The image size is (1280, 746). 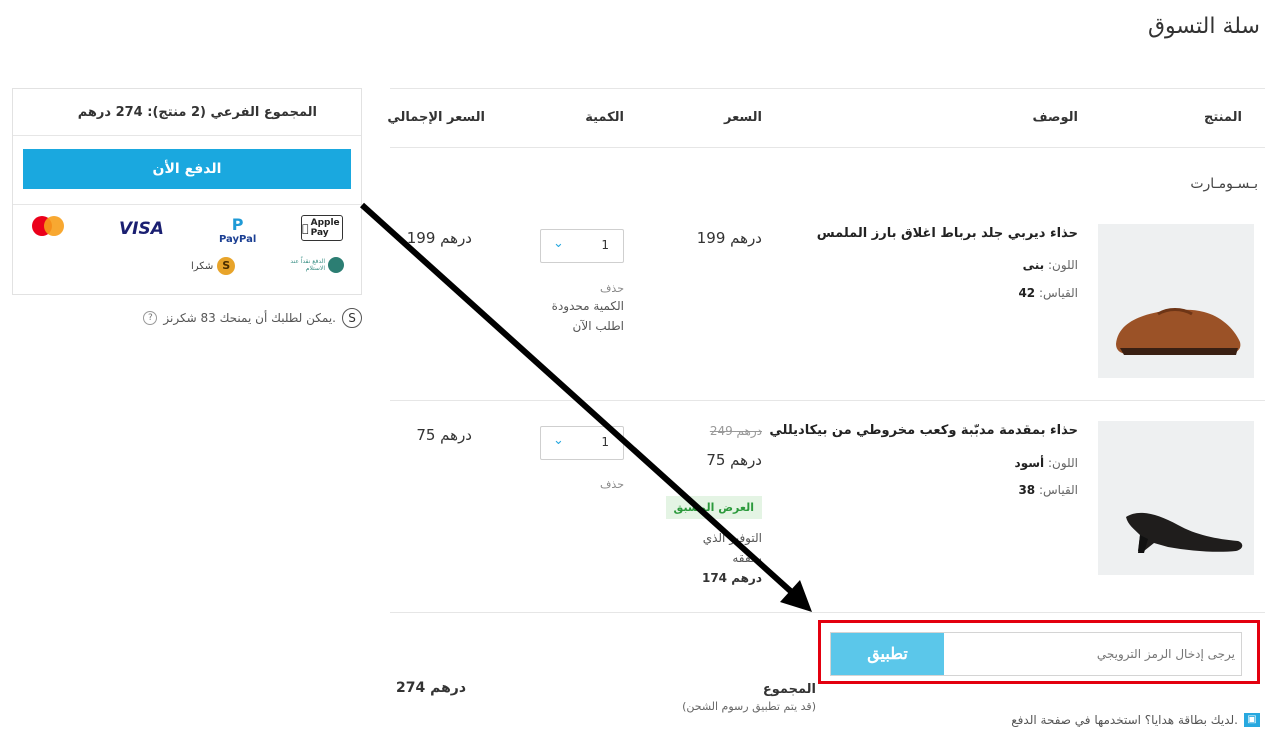 I want to click on saving-value: 174 درهم, so click(x=731, y=578).